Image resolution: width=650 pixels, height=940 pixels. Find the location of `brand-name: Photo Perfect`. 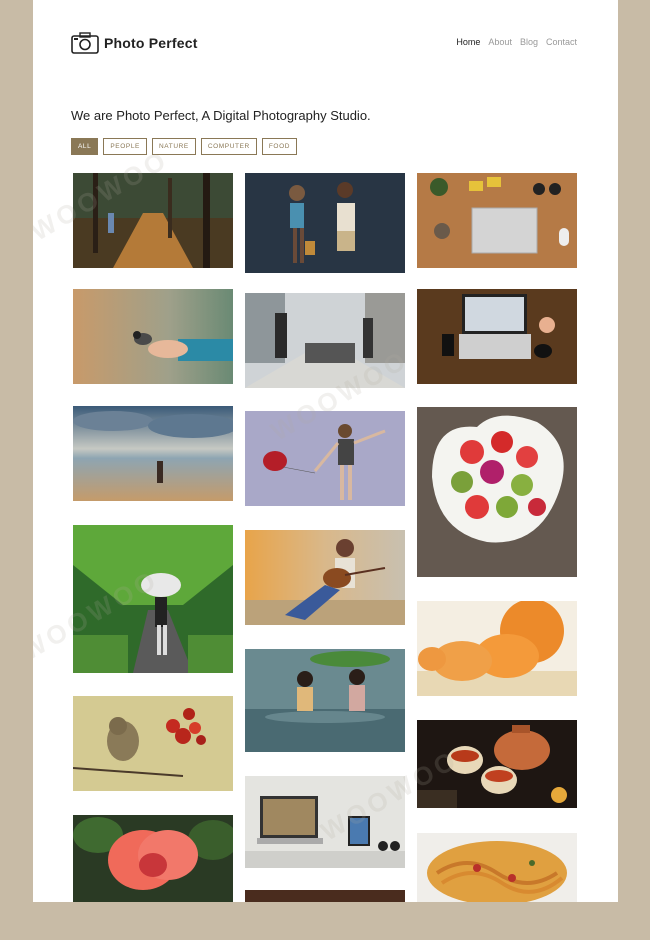

brand-name: Photo Perfect is located at coordinates (151, 43).